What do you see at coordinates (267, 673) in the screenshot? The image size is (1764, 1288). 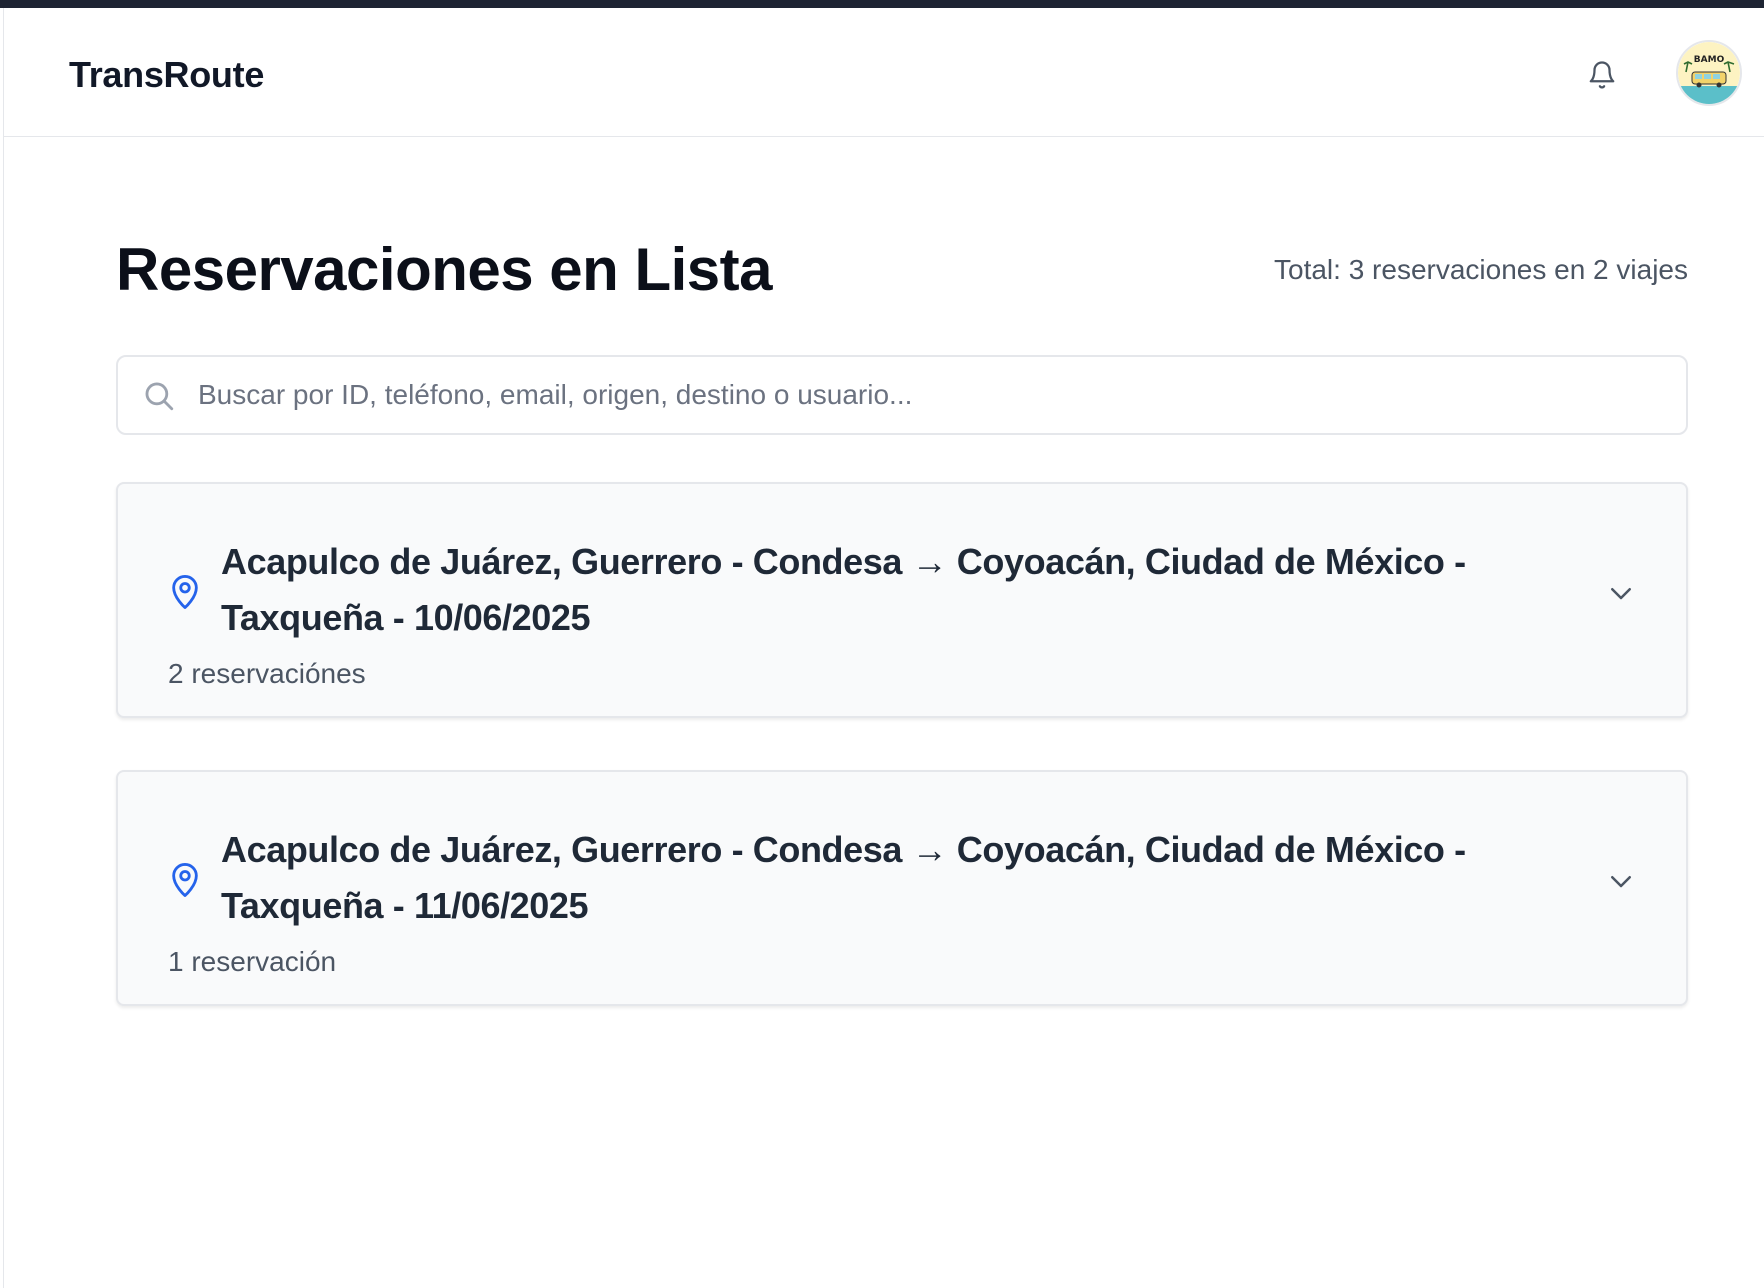 I see `trip-reservation-count: 2 reservaciónes` at bounding box center [267, 673].